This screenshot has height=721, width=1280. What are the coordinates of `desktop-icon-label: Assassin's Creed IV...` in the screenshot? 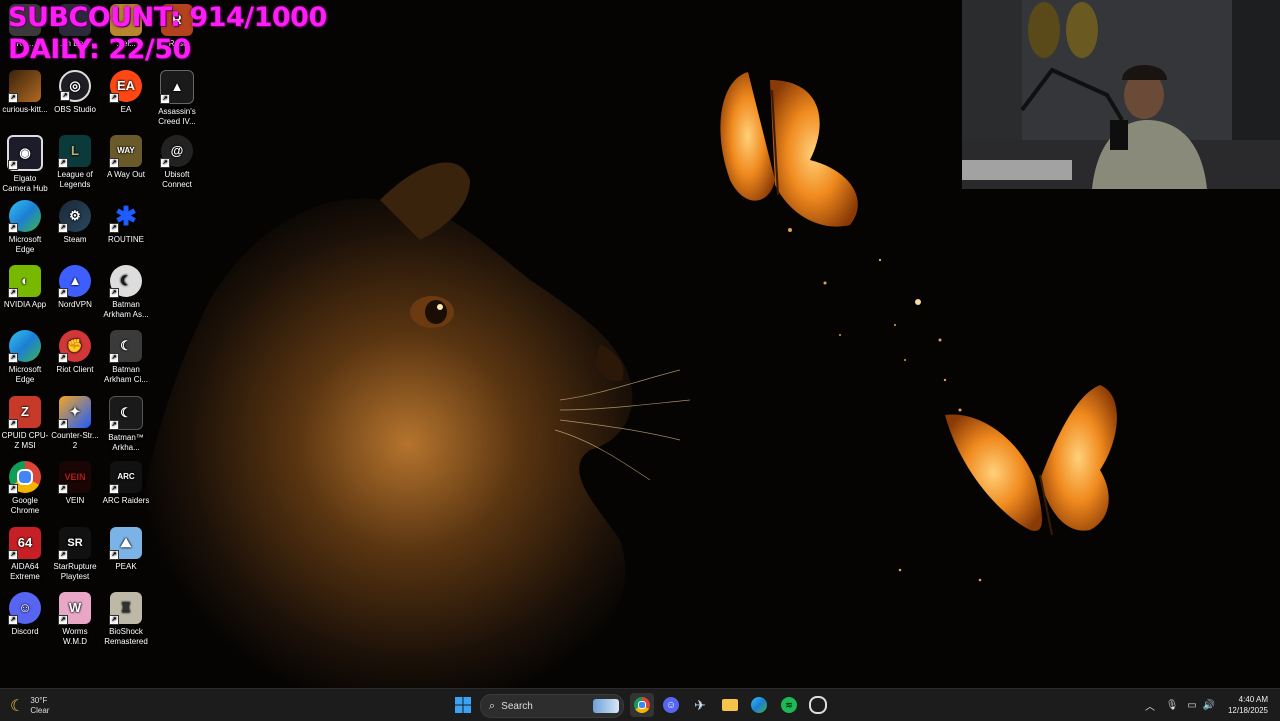 It's located at (177, 116).